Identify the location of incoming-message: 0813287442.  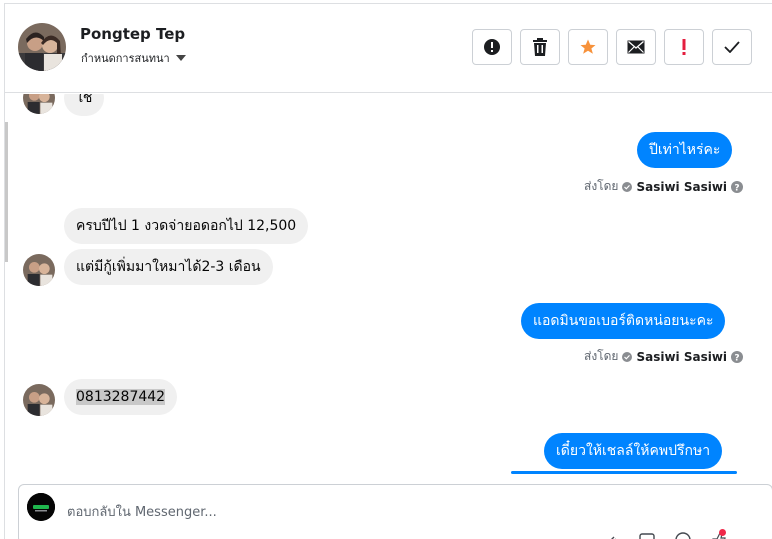
(121, 397).